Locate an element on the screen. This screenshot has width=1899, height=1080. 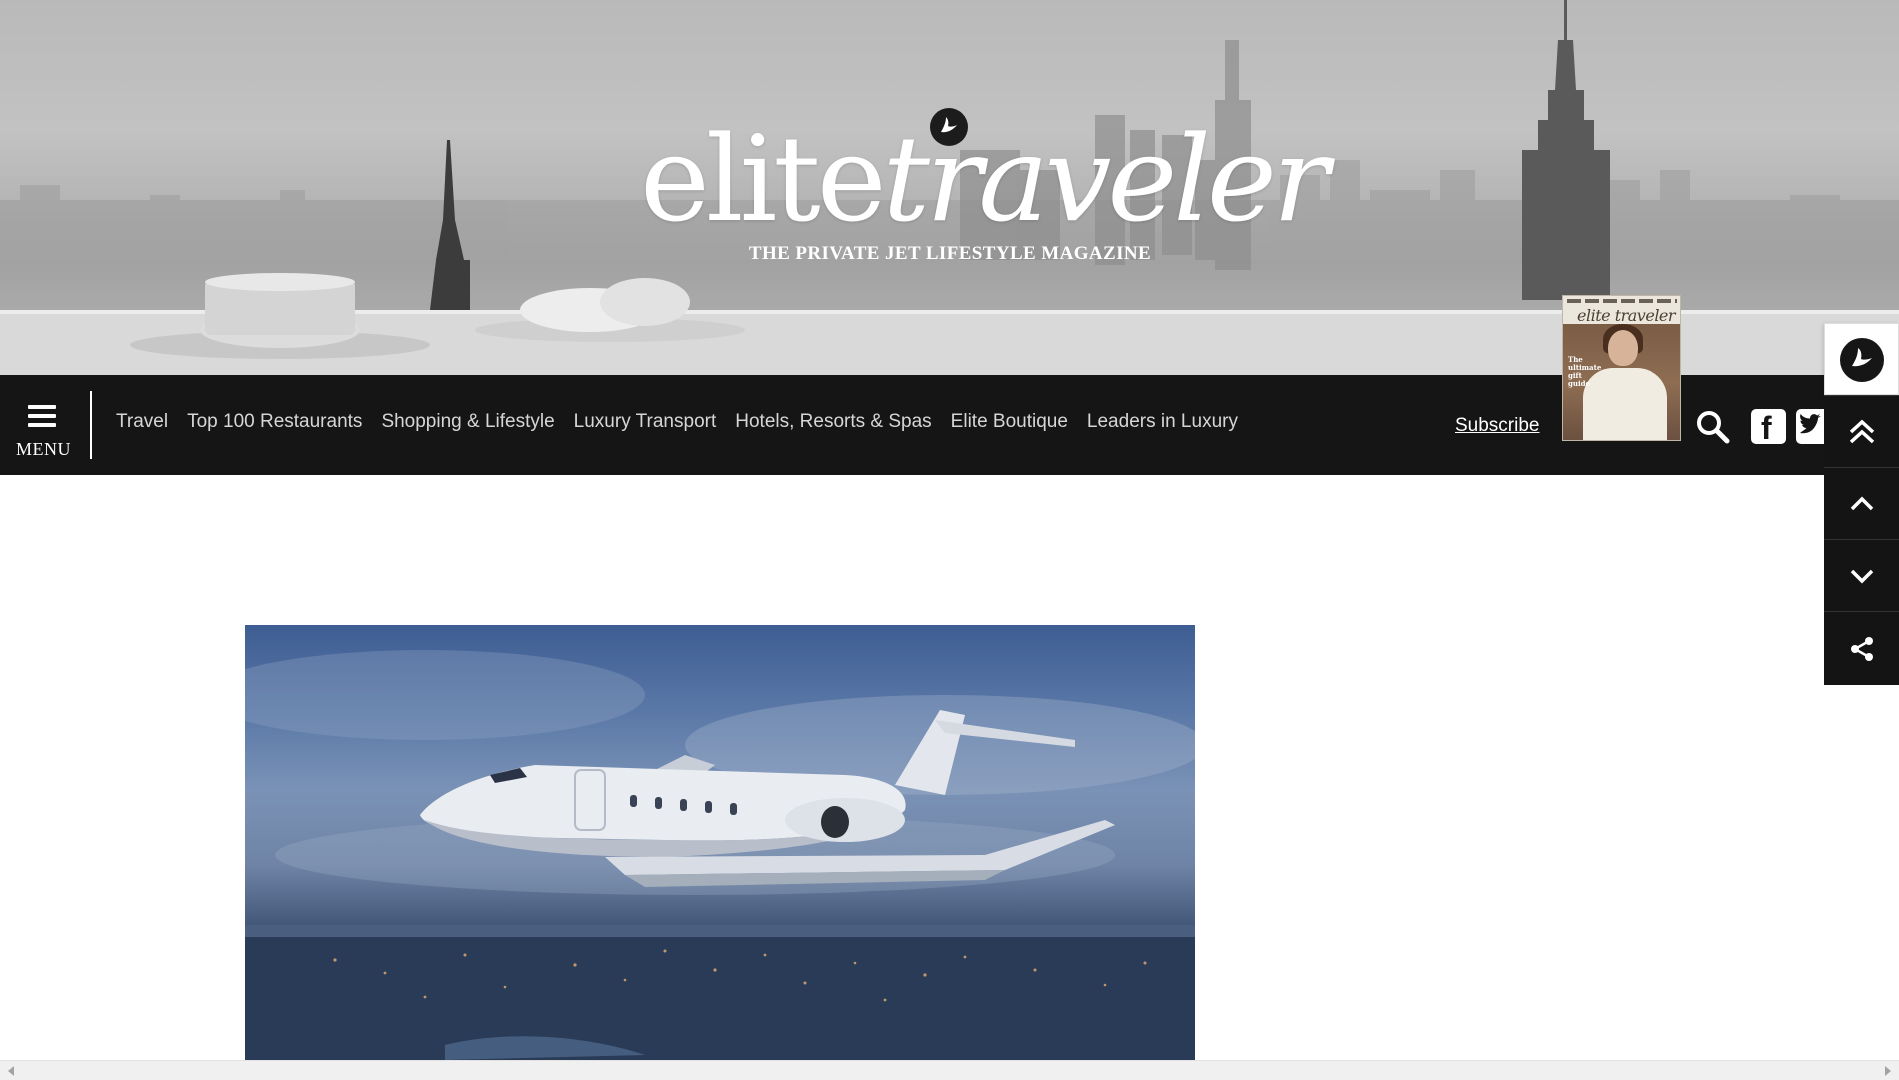
scroll-up-button is located at coordinates (1861, 503).